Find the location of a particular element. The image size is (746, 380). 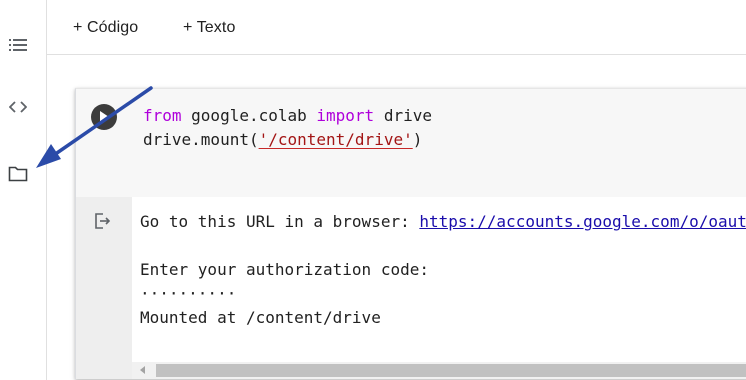

notebook-toolbar: + Código + Texto is located at coordinates (396, 27).